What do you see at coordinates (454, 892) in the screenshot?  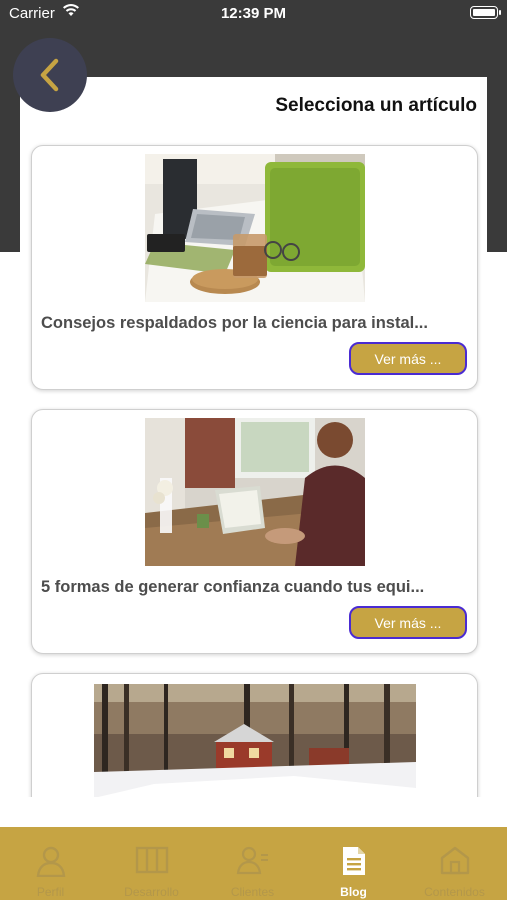 I see `tab-label: Contenidos` at bounding box center [454, 892].